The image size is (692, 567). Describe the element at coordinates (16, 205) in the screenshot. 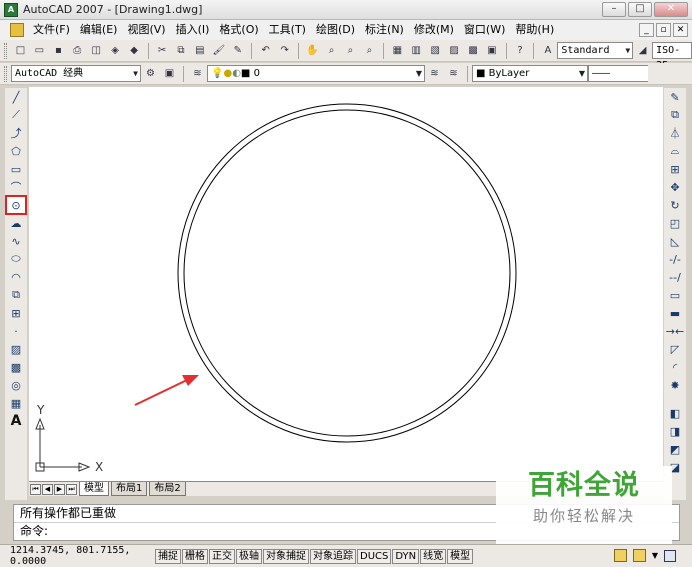

I see `circle-icon: ⊙` at that location.